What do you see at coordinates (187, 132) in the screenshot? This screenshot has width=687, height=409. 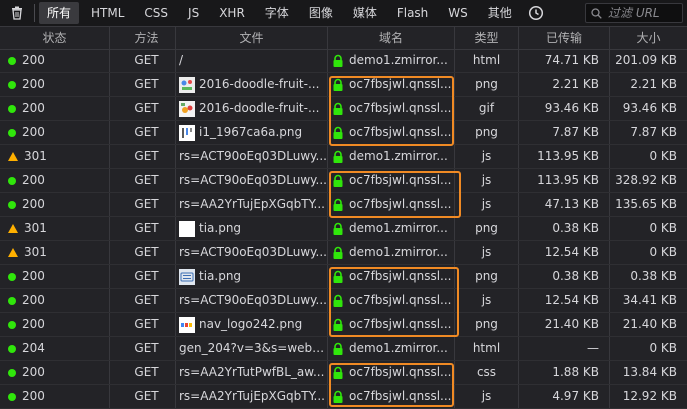 I see `sprite-image-icon` at bounding box center [187, 132].